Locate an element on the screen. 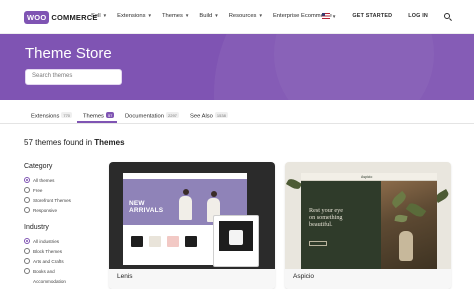  theme-name: Aspicio is located at coordinates (303, 276).